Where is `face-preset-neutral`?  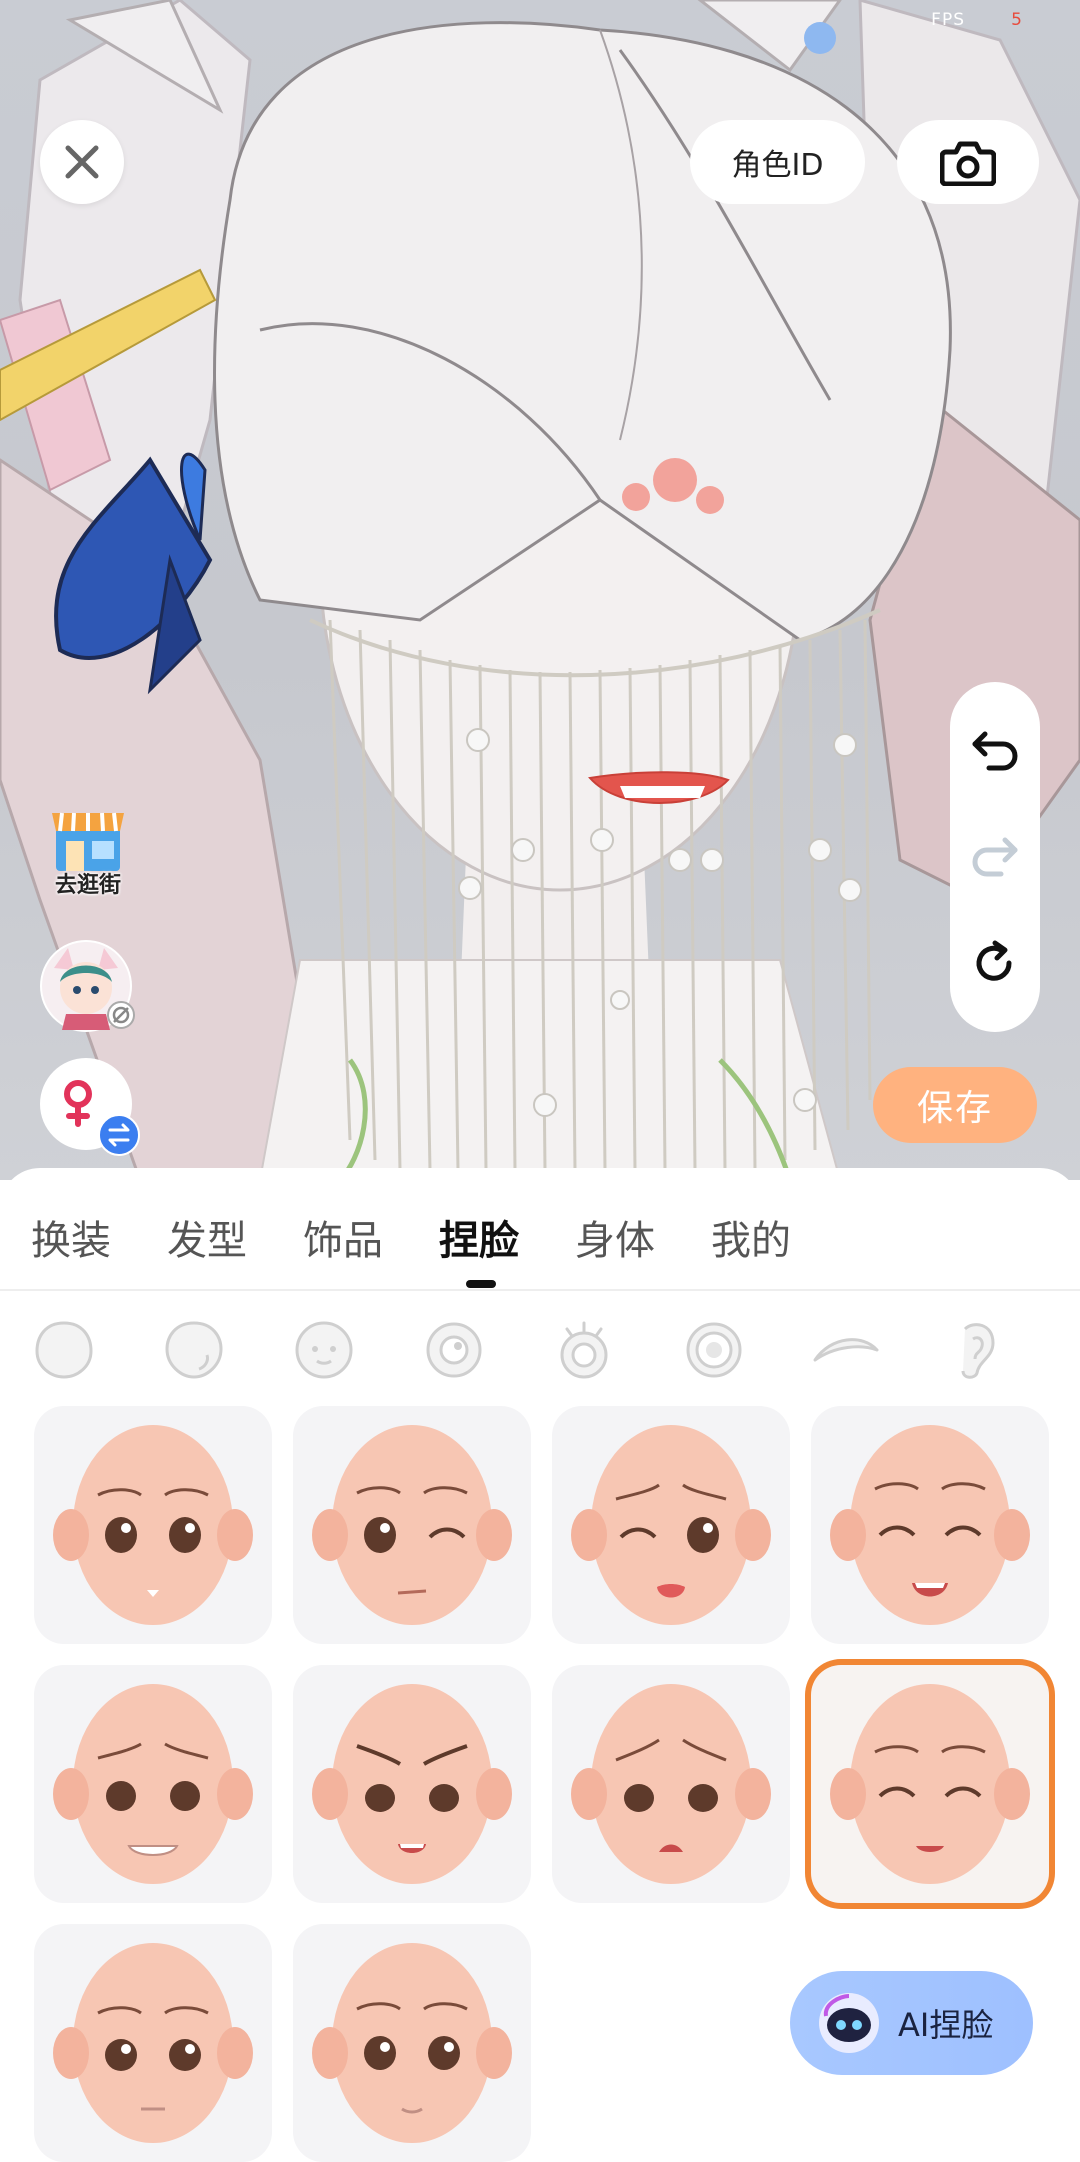
face-preset-neutral is located at coordinates (153, 1525).